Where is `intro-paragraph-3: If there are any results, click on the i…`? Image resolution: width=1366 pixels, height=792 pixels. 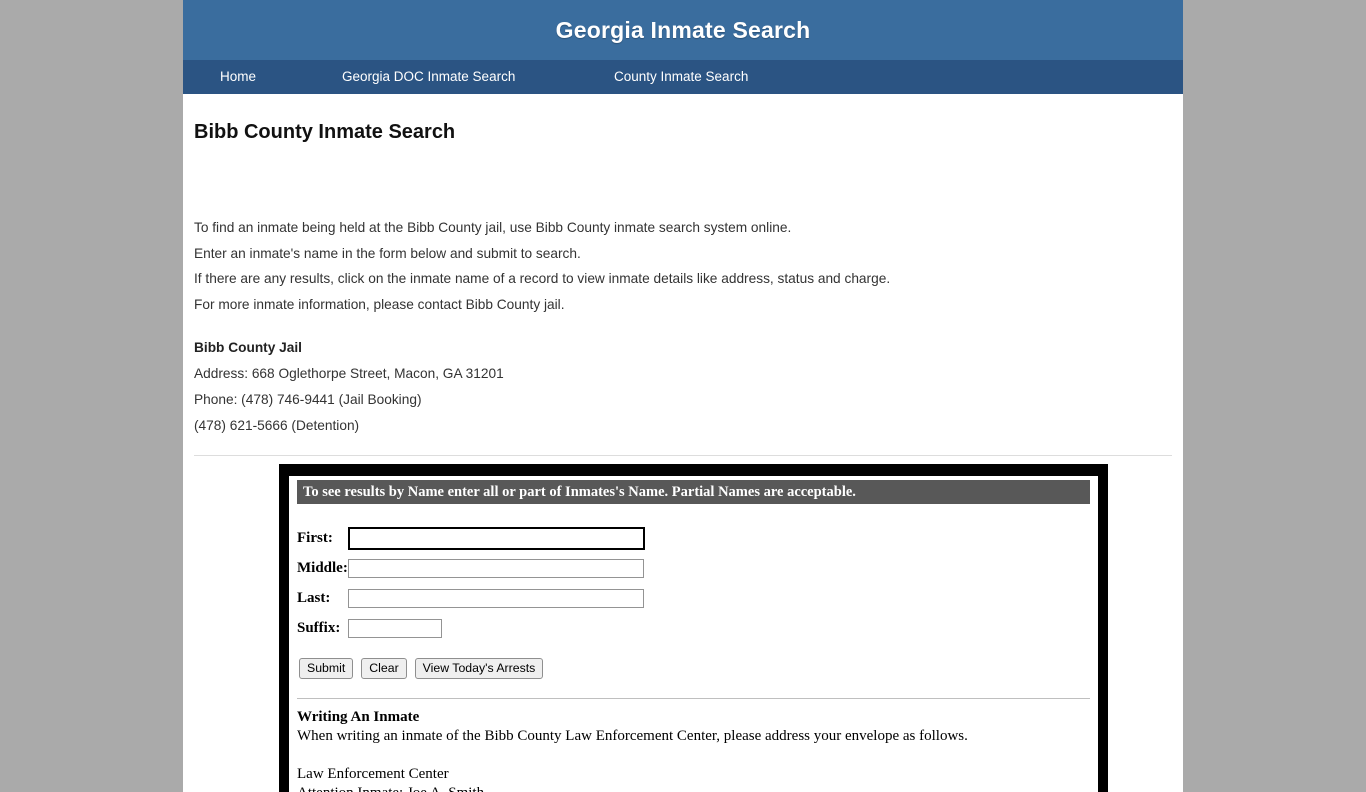 intro-paragraph-3: If there are any results, click on the i… is located at coordinates (542, 278).